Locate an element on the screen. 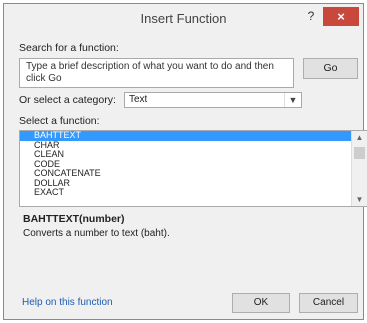 Image resolution: width=367 pixels, height=323 pixels. cancel-button: Cancel is located at coordinates (328, 303).